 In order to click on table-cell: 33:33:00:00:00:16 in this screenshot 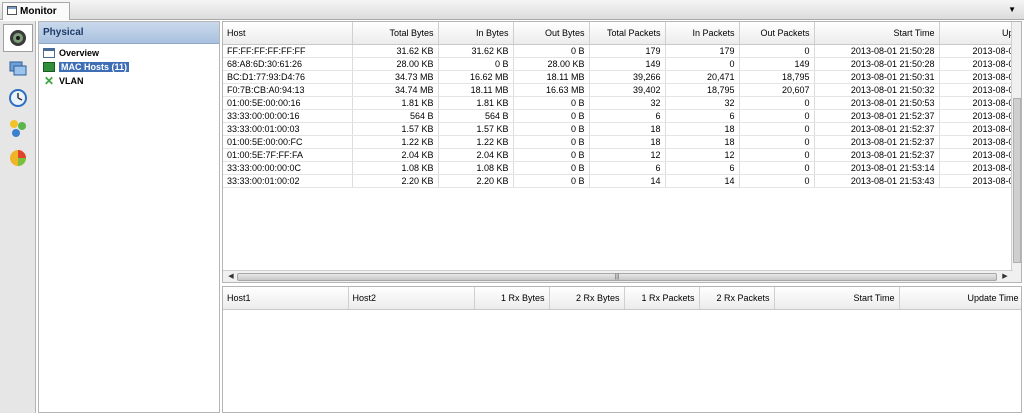, I will do `click(288, 116)`.